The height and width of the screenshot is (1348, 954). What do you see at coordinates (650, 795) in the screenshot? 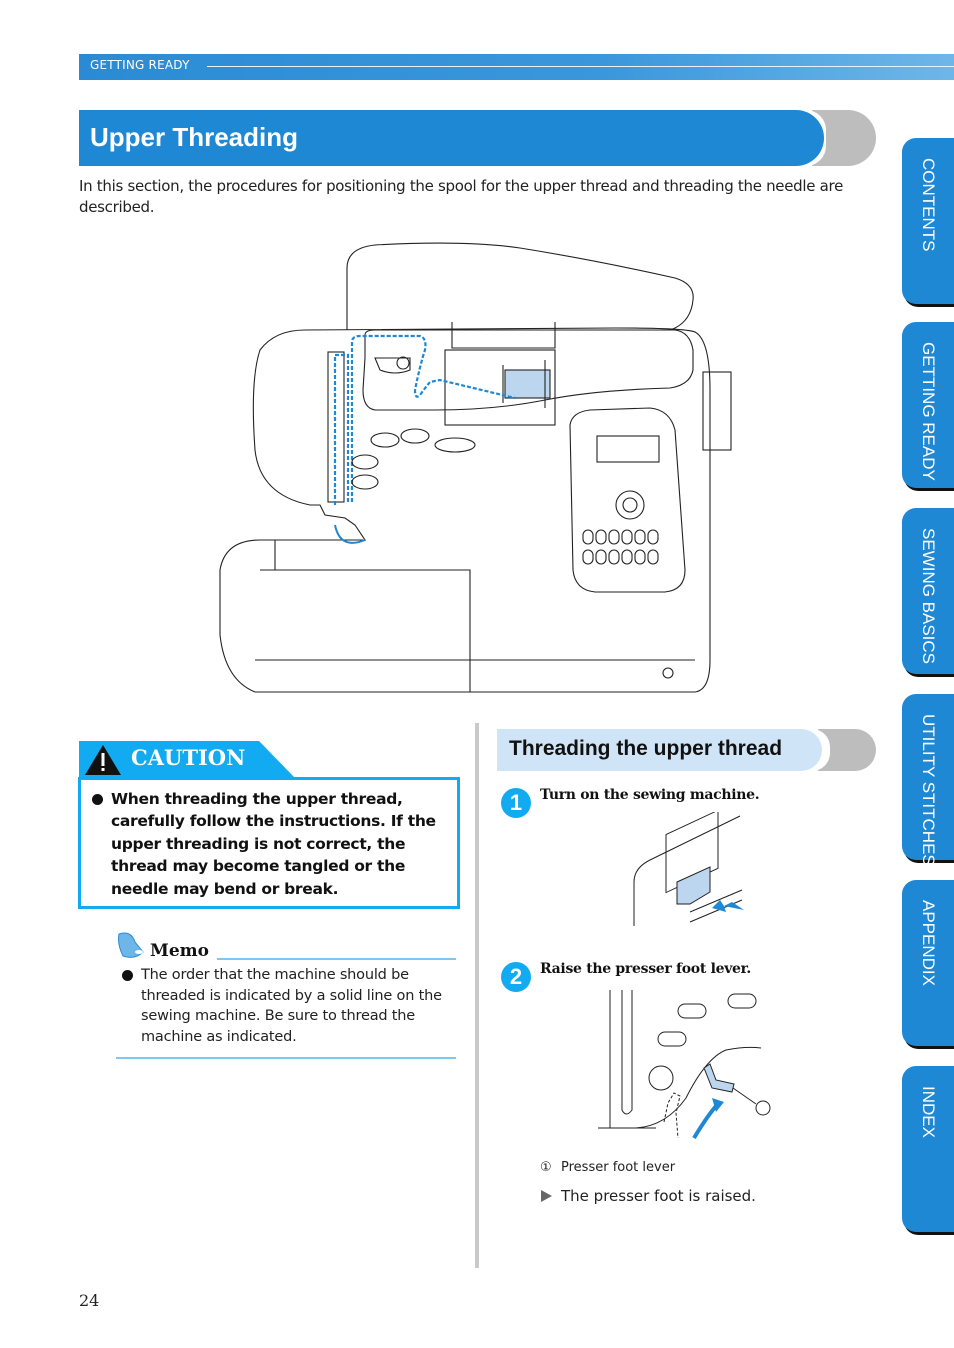
I see `step-1-text: Turn on the sewing machine.` at bounding box center [650, 795].